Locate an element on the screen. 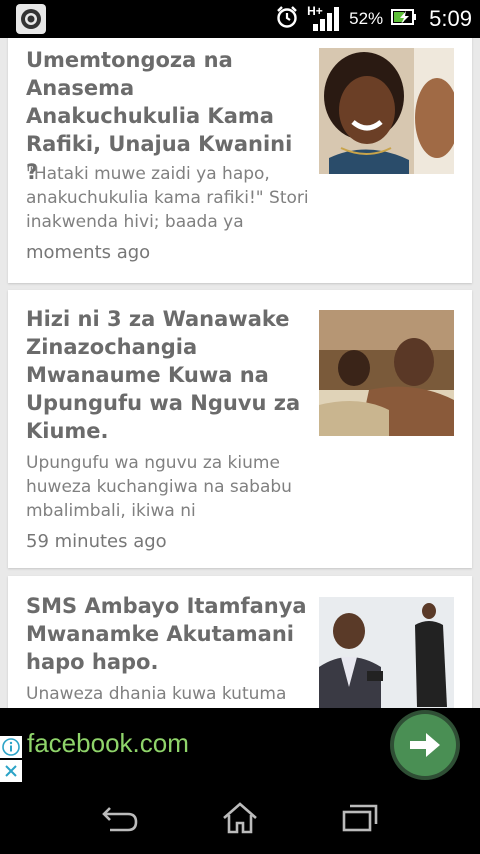 This screenshot has width=480, height=854. back-button is located at coordinates (120, 818).